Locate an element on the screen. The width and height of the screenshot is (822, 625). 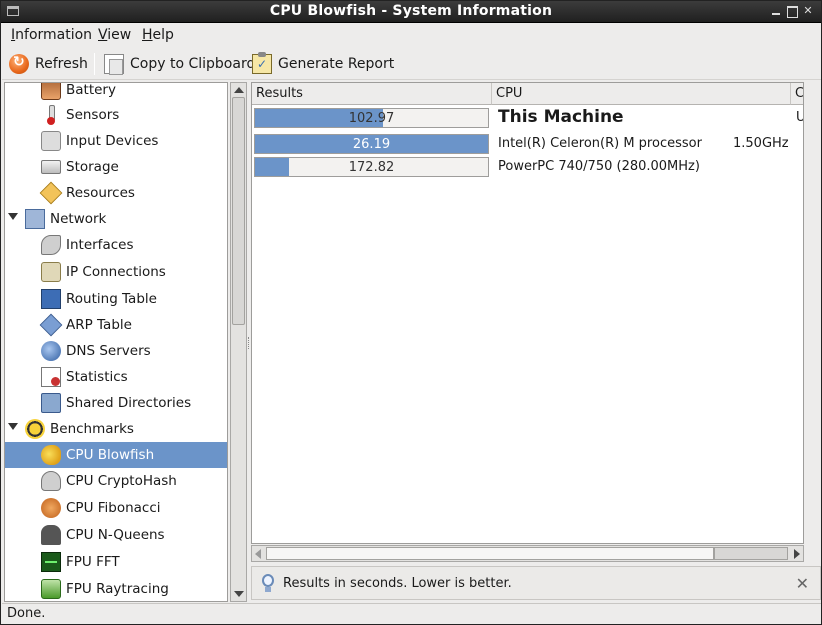
cpu-name: Intel(R) Celeron(R) M processor is located at coordinates (600, 143).